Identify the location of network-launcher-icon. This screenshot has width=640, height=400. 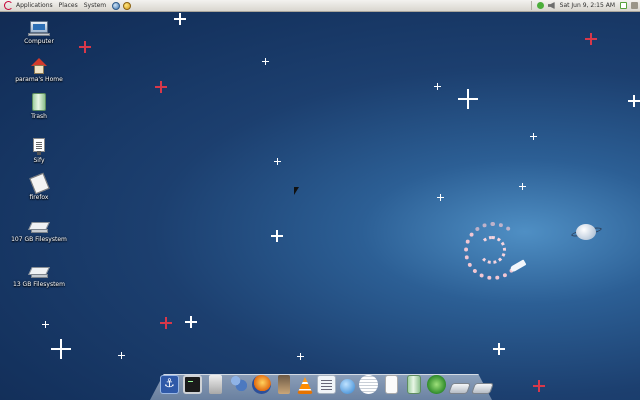
(116, 5).